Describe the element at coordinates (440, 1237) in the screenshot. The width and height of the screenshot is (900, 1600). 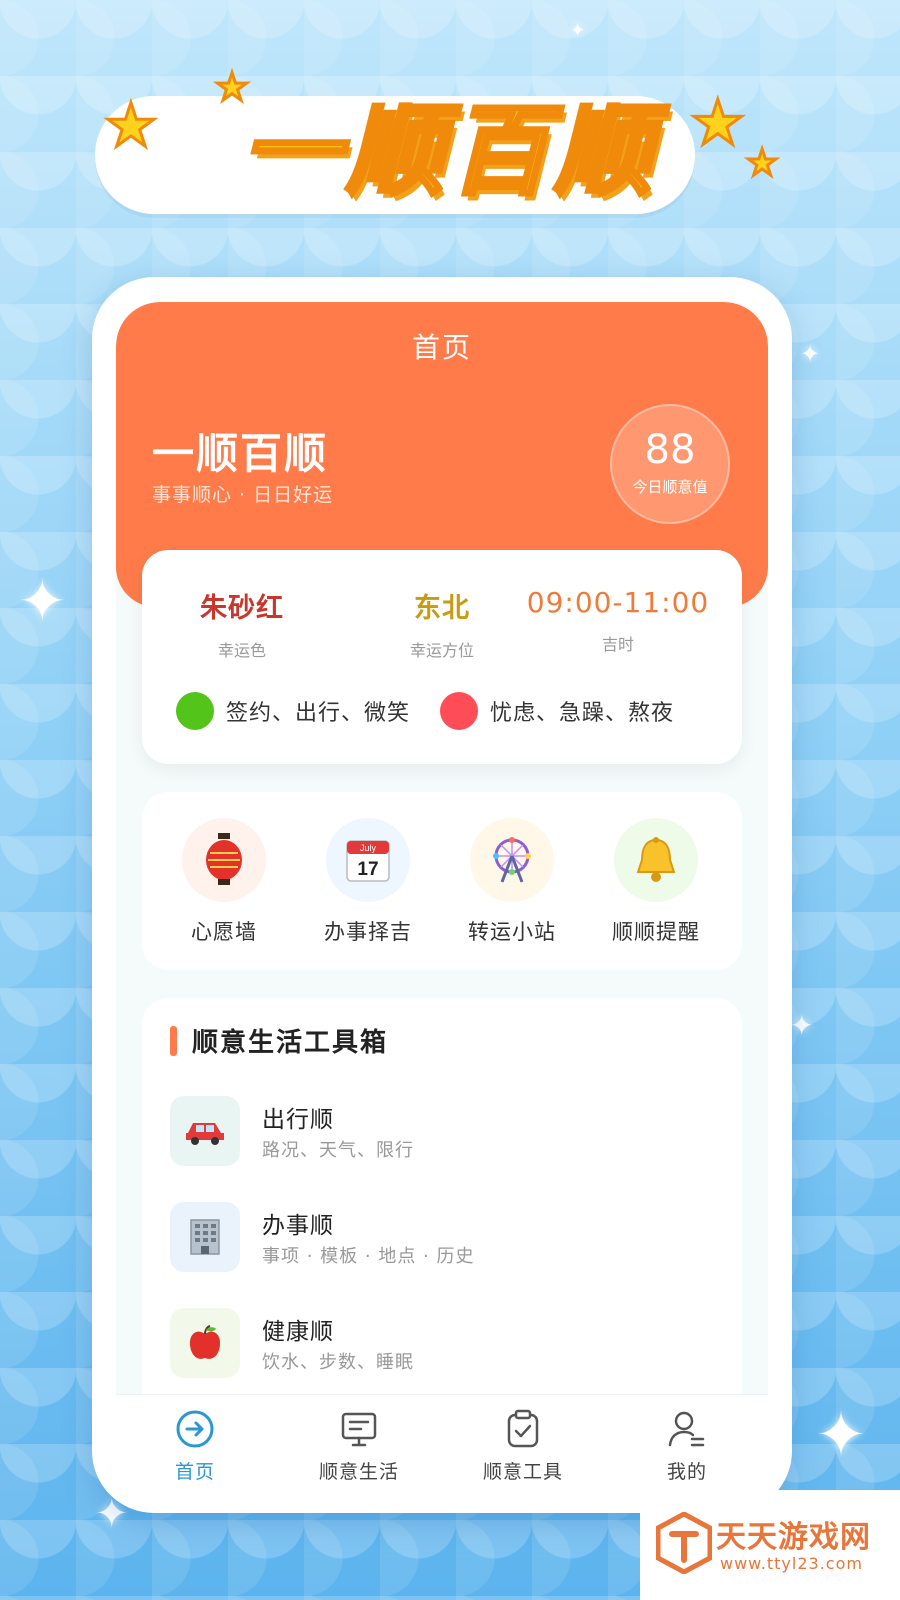
I see `tool-affairs: 办事顺 事项 · 模板 · 地点 · 历史` at that location.